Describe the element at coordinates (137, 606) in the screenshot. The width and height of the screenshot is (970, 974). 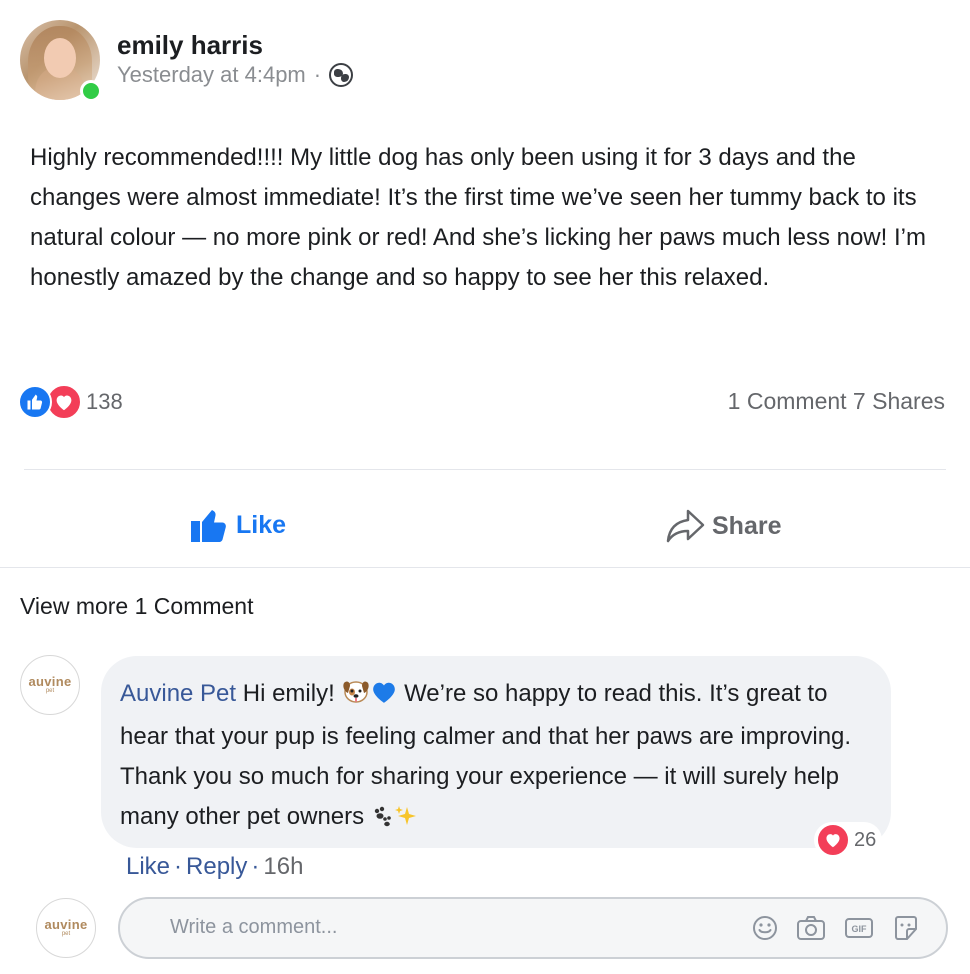
I see `view-more-comments-link: View more 1 Comment` at that location.